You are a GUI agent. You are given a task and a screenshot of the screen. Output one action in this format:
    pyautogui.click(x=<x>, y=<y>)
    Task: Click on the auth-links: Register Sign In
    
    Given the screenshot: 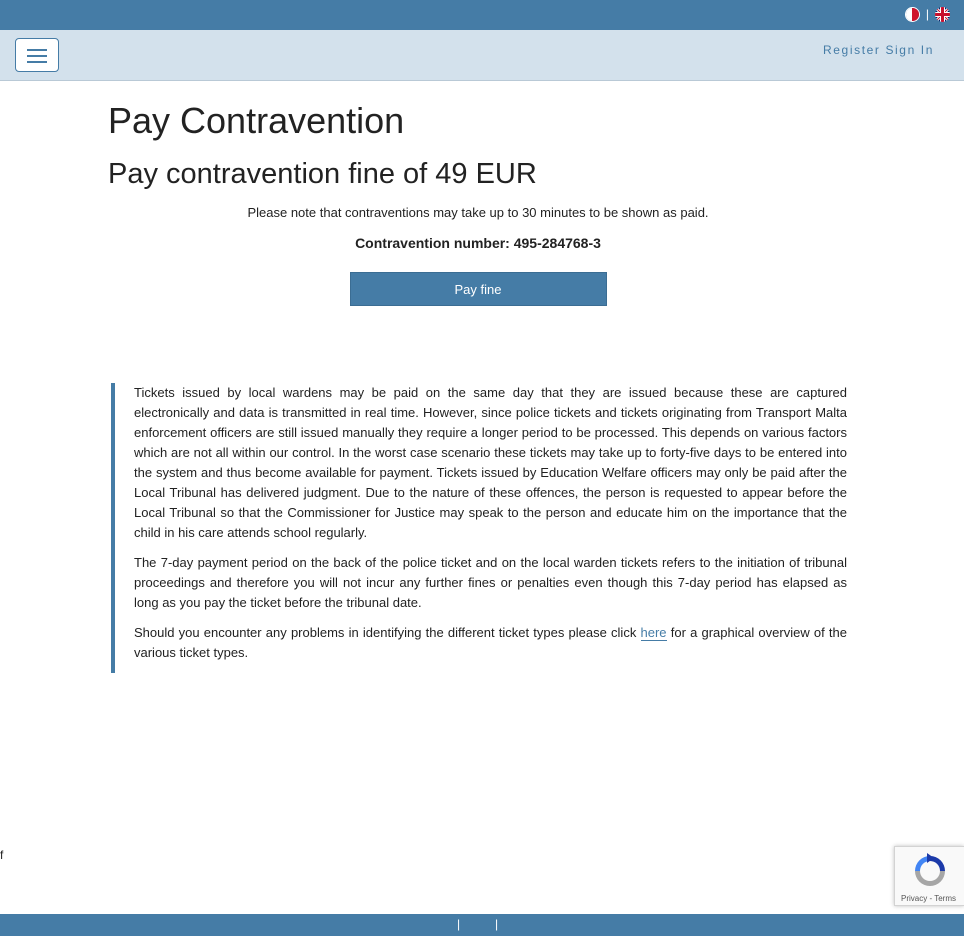 What is the action you would take?
    pyautogui.click(x=878, y=50)
    